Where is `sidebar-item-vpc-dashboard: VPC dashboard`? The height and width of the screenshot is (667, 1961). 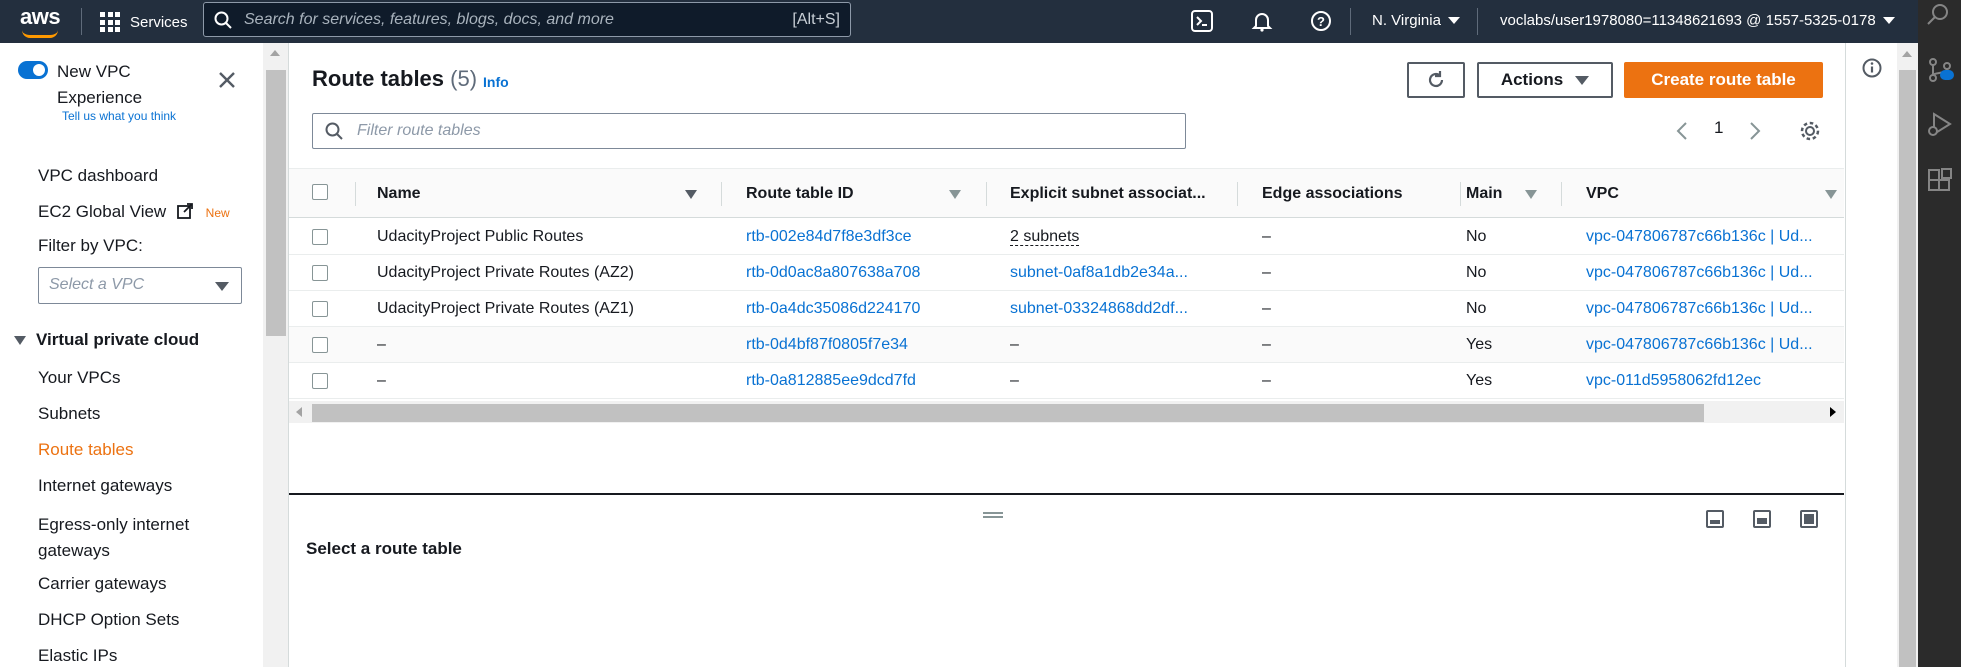 sidebar-item-vpc-dashboard: VPC dashboard is located at coordinates (98, 176).